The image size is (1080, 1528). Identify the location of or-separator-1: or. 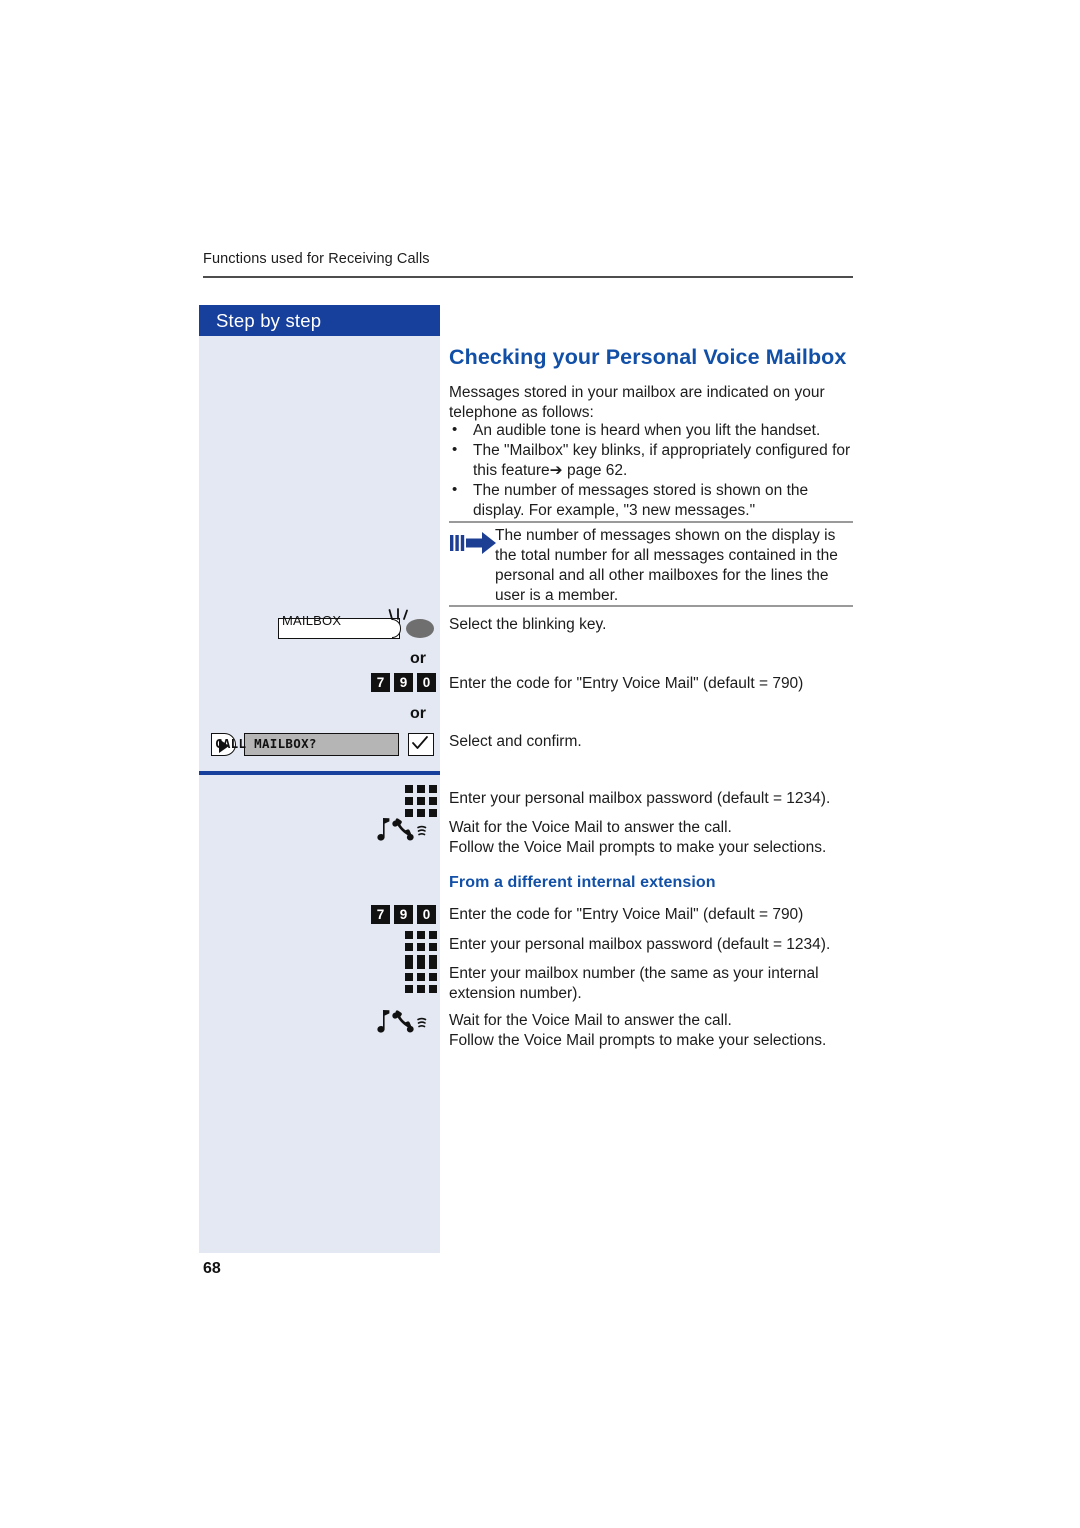
(418, 658).